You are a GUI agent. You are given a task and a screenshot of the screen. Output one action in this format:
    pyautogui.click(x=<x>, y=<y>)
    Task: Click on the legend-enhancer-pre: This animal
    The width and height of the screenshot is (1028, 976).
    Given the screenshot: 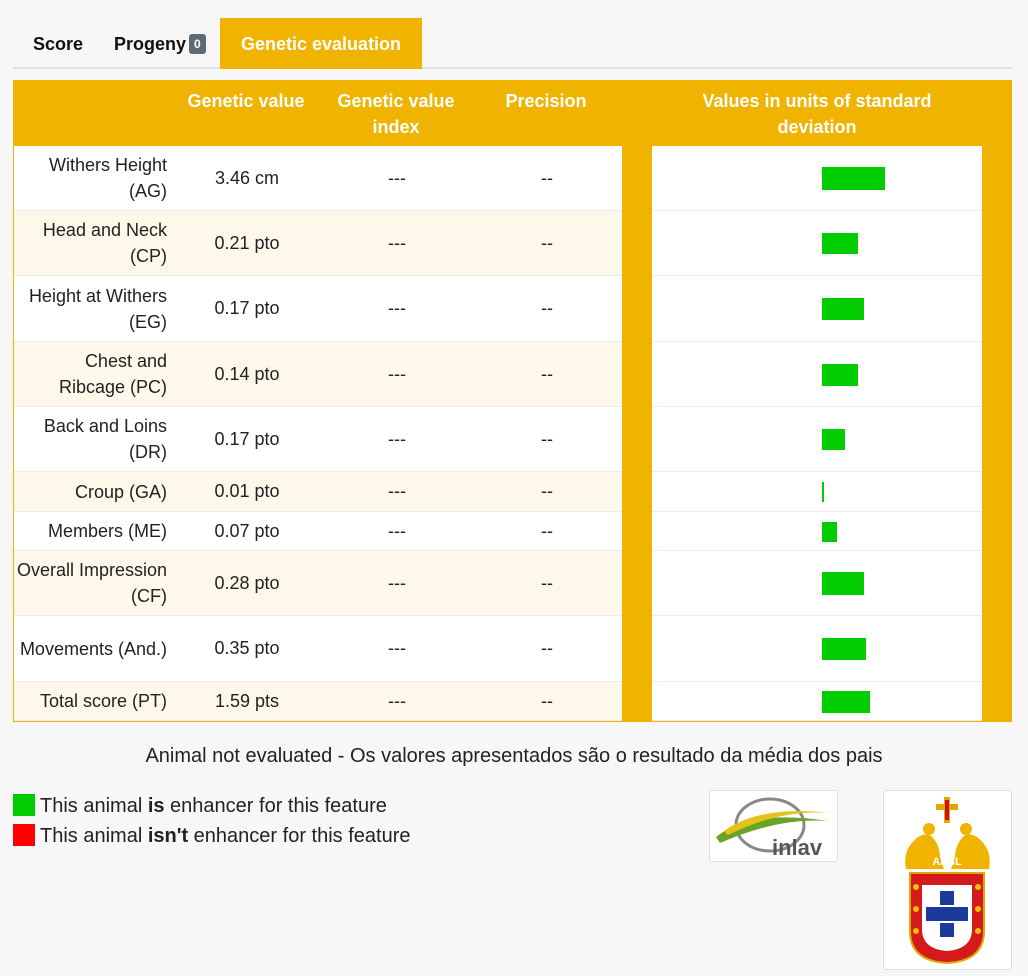 What is the action you would take?
    pyautogui.click(x=94, y=806)
    